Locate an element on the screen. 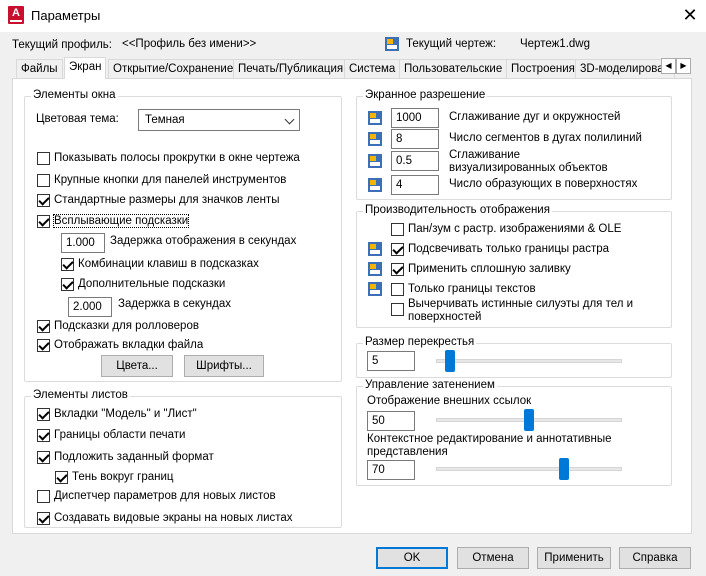 The height and width of the screenshot is (576, 706). ribbon-icons-label: Стандартные размеры для значков ленты is located at coordinates (167, 200).